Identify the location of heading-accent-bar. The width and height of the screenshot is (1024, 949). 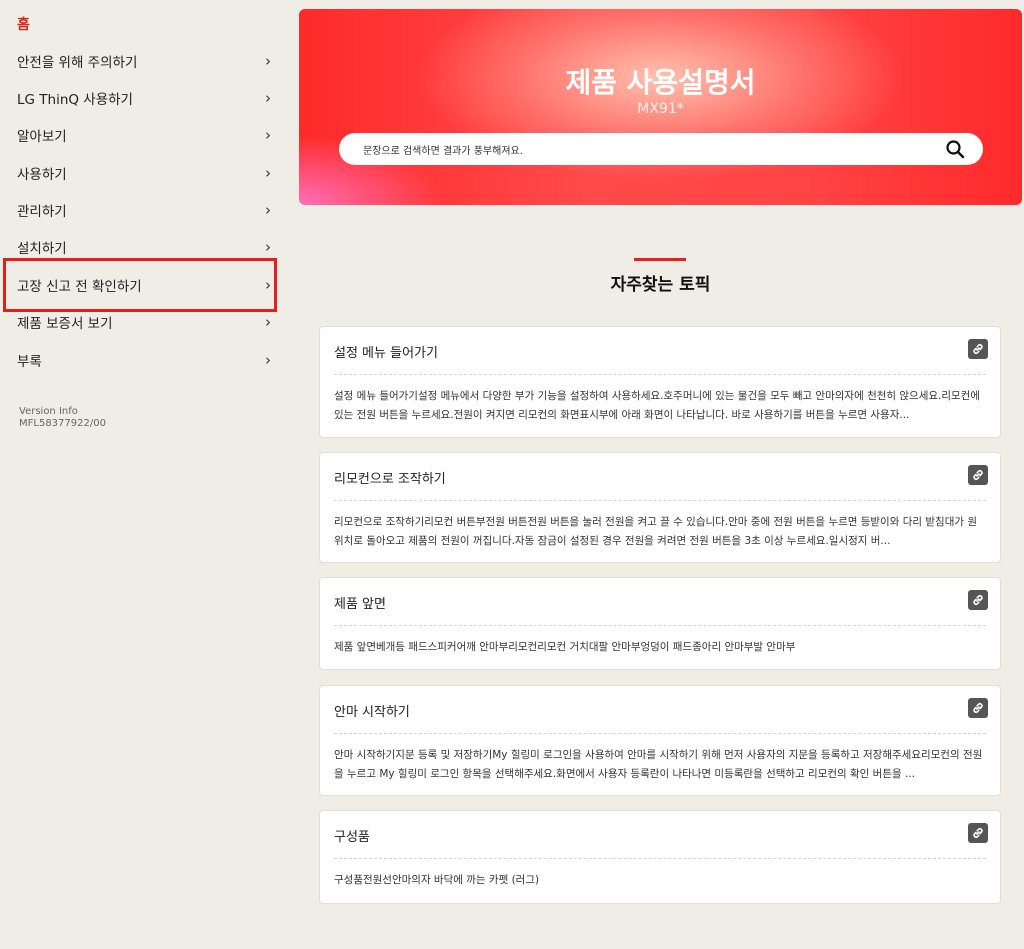
(660, 259).